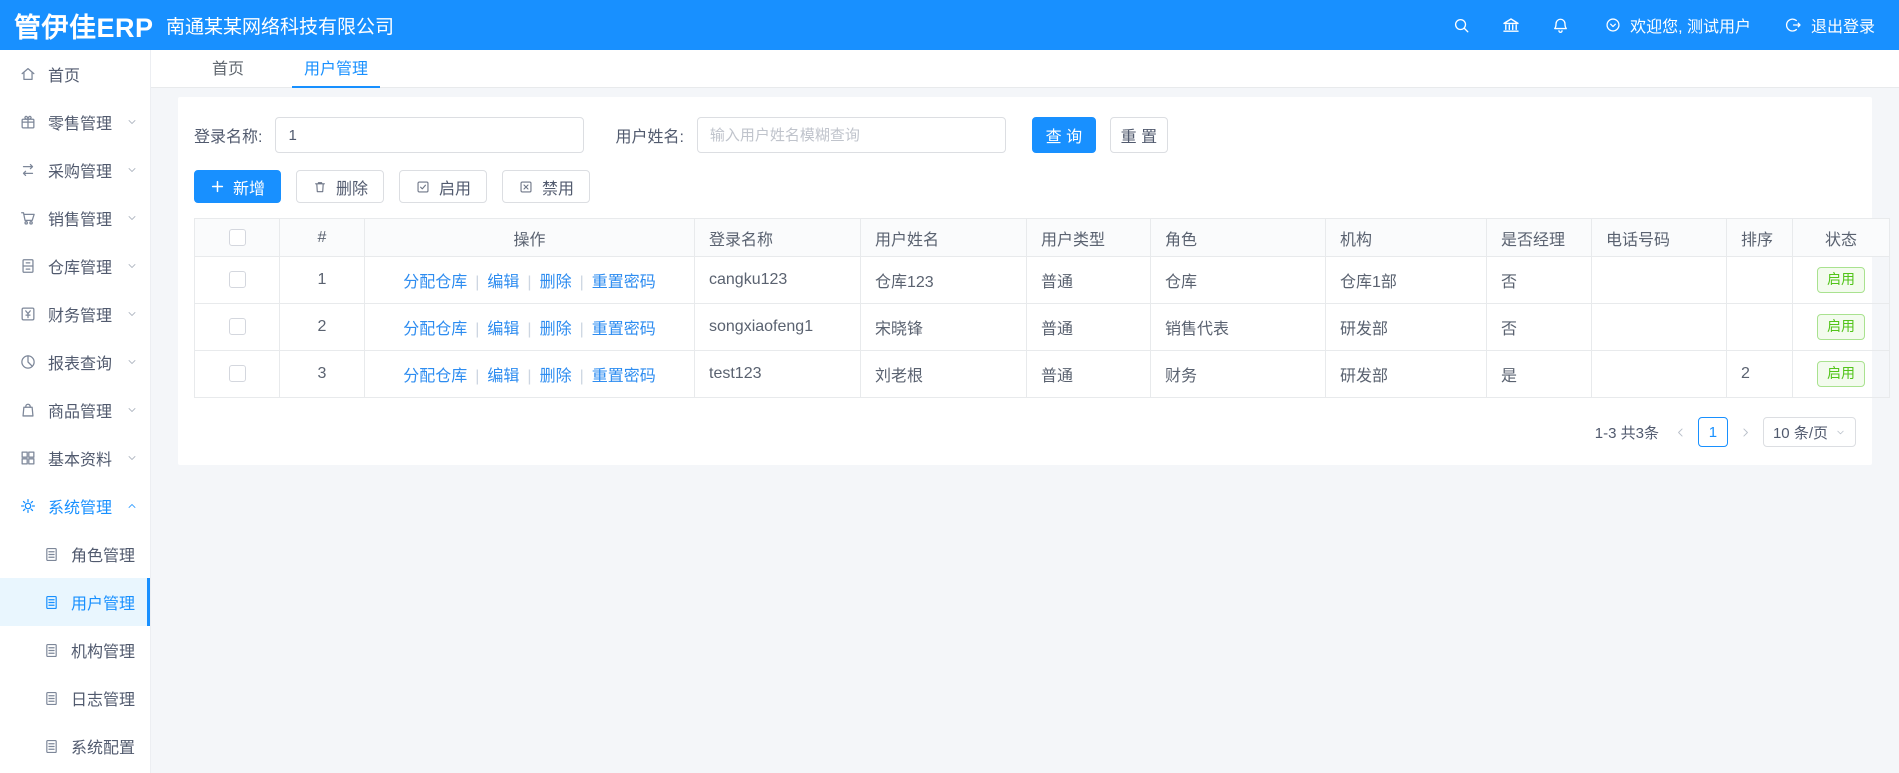 Image resolution: width=1899 pixels, height=773 pixels. What do you see at coordinates (1025, 432) in the screenshot?
I see `pagination: 1-3 共3条 1 10 条/页` at bounding box center [1025, 432].